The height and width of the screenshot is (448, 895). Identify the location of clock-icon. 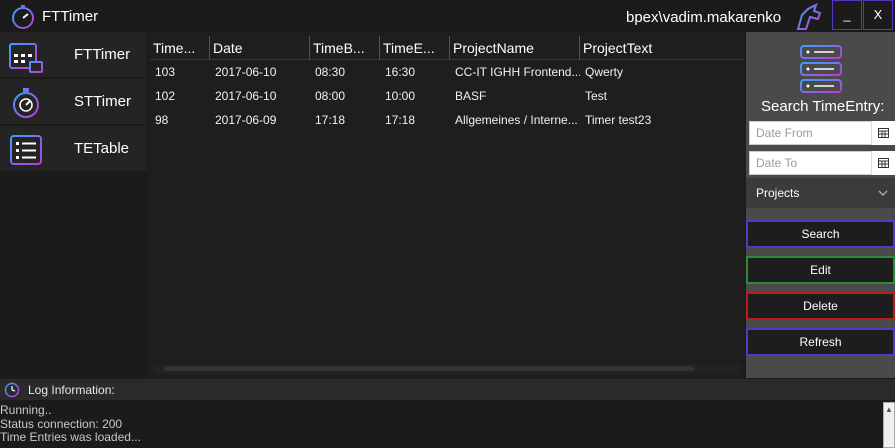
(12, 390).